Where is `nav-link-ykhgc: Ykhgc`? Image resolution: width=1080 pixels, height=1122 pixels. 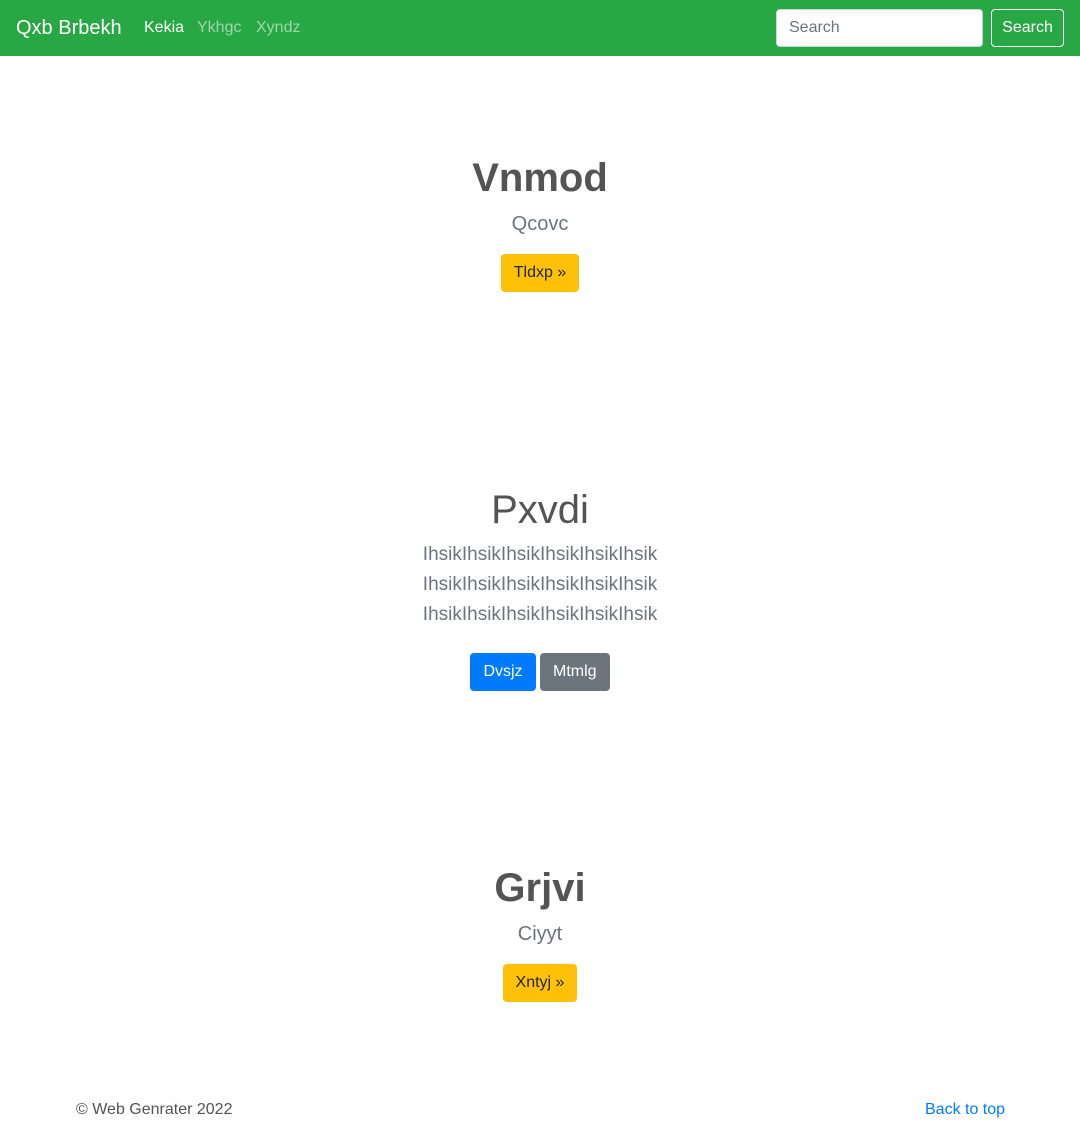 nav-link-ykhgc: Ykhgc is located at coordinates (219, 28).